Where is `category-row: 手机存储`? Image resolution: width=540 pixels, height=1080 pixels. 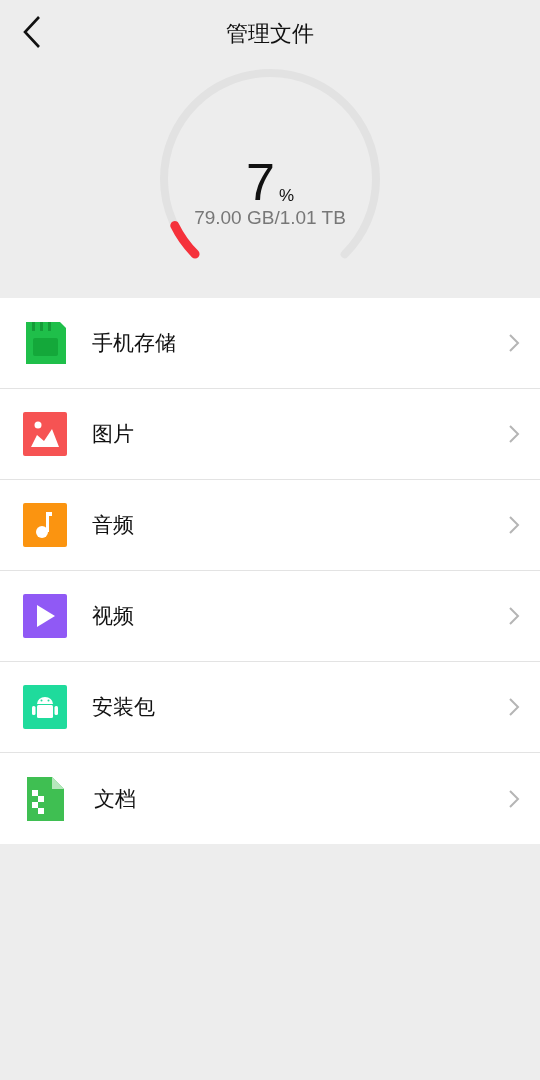
category-row: 手机存储 is located at coordinates (270, 343).